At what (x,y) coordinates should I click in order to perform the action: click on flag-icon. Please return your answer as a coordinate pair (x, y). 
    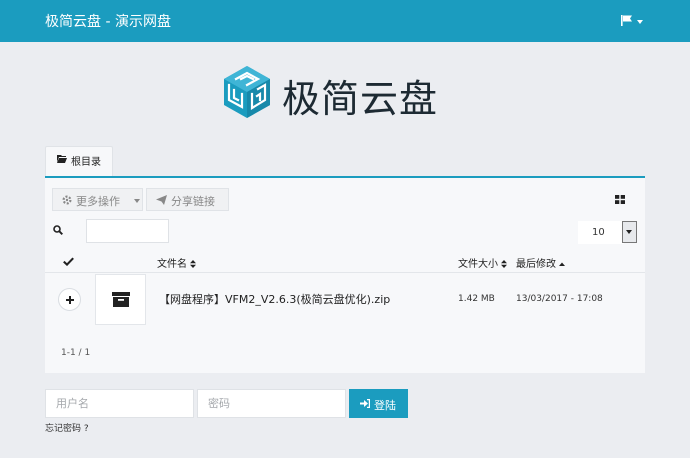
    Looking at the image, I should click on (627, 20).